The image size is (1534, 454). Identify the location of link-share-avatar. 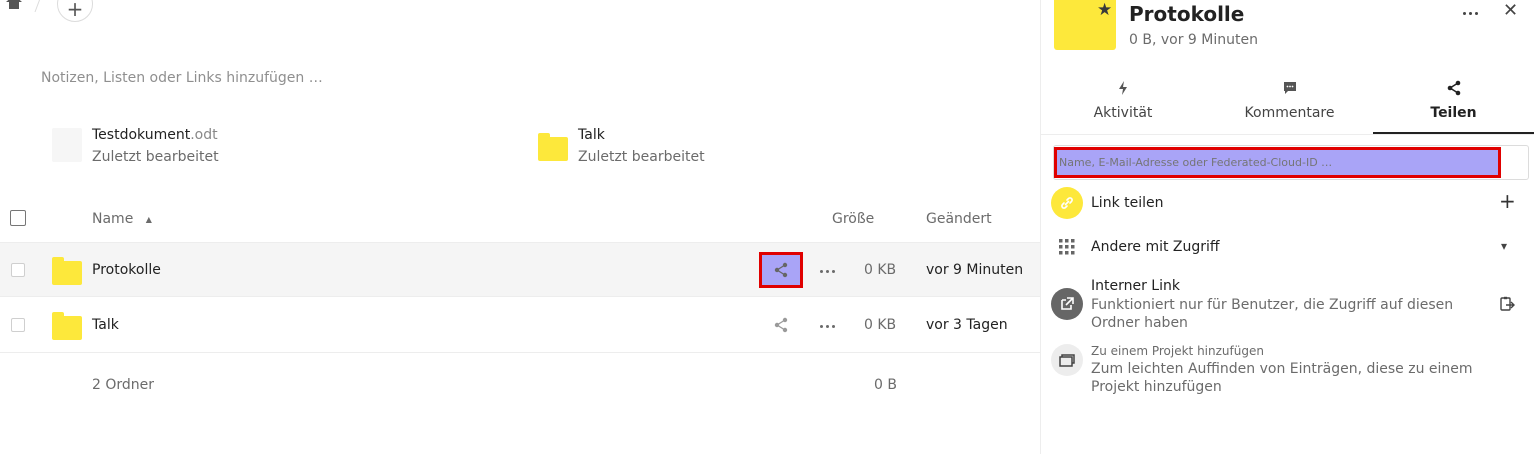
(1067, 203).